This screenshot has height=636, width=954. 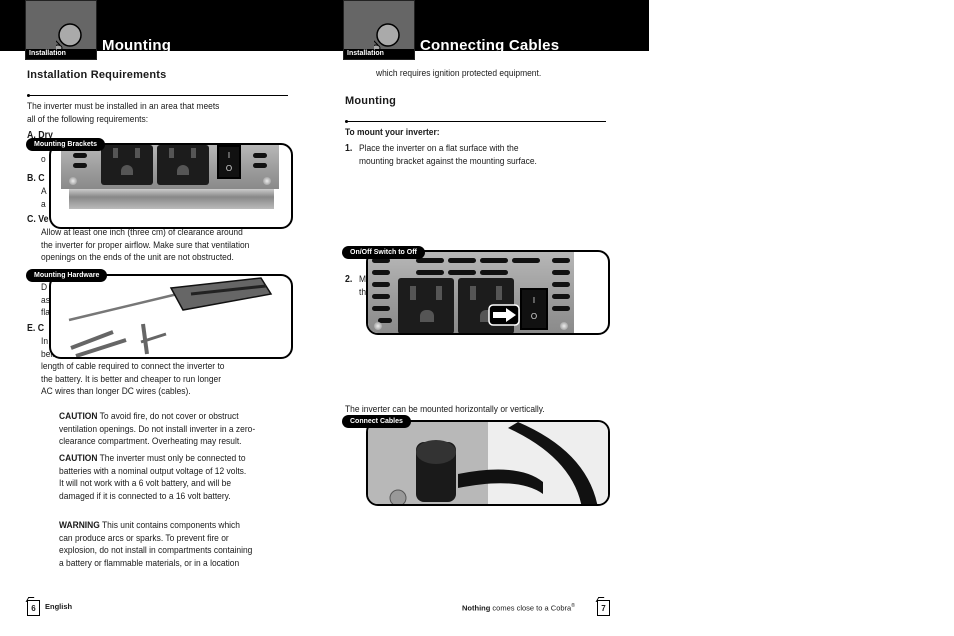 What do you see at coordinates (169, 525) in the screenshot?
I see `text-line: This unit contains components which` at bounding box center [169, 525].